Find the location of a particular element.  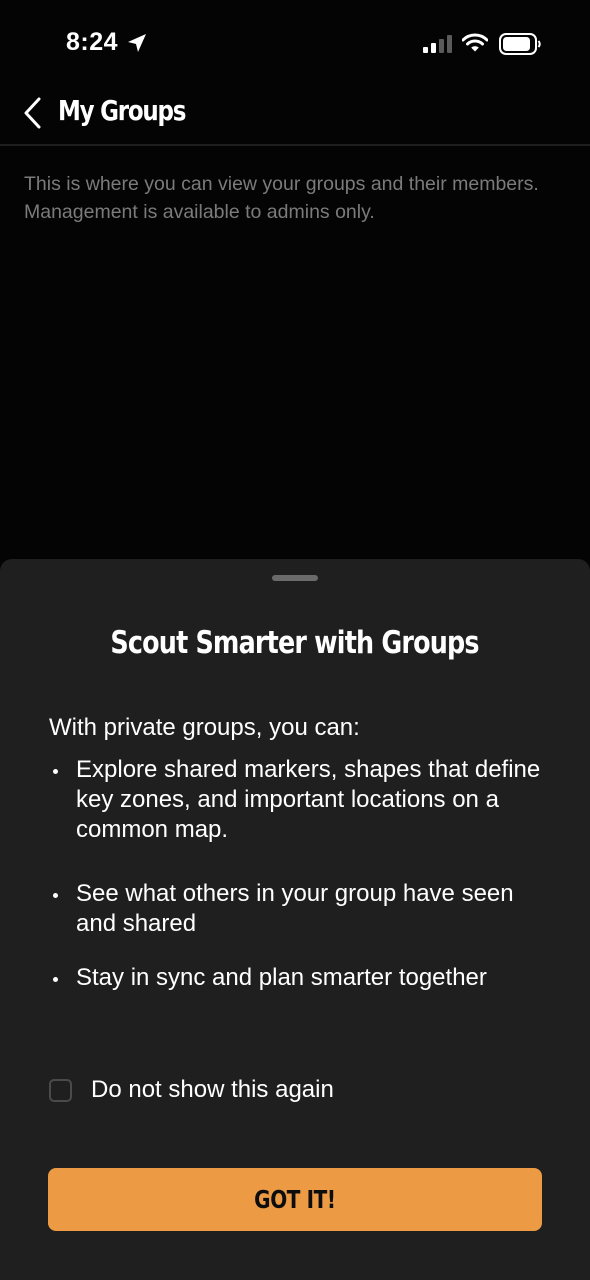

dont-show-again-label: Do not show this again is located at coordinates (212, 1090).